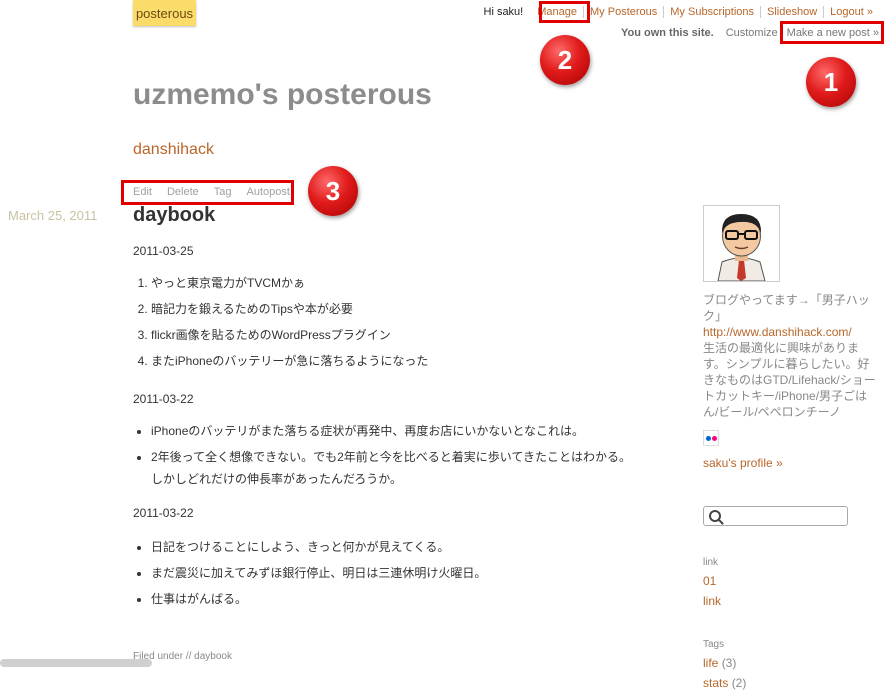 This screenshot has width=889, height=690. What do you see at coordinates (715, 683) in the screenshot?
I see `tag-name: stats` at bounding box center [715, 683].